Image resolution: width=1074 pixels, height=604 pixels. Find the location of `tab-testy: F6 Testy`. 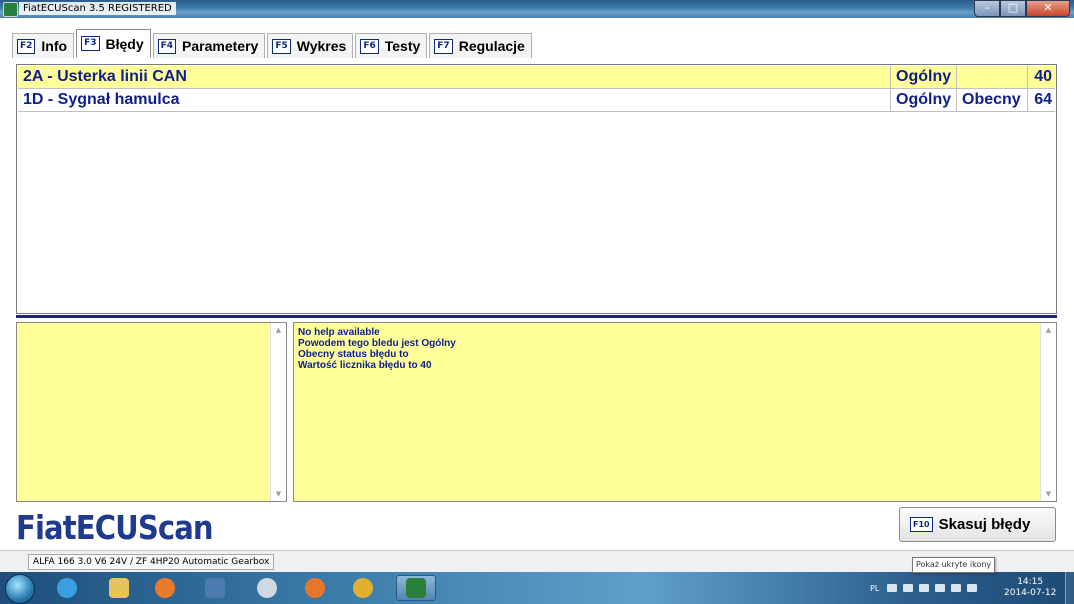

tab-testy: F6 Testy is located at coordinates (391, 45).